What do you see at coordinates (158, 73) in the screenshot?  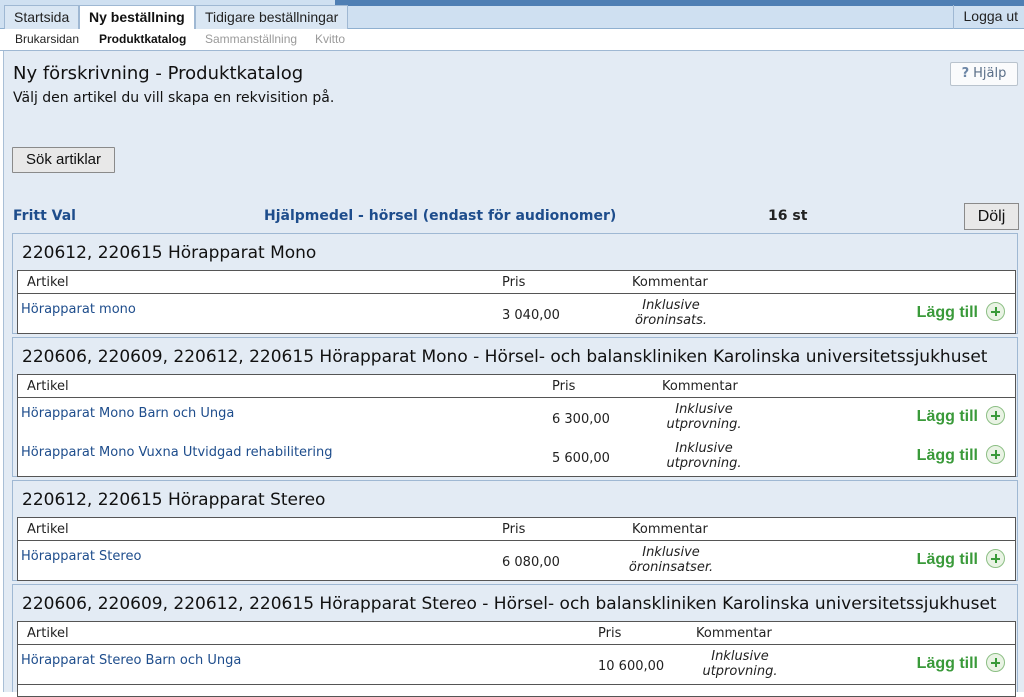 I see `page-title: Ny förskrivning - Produktkatalog` at bounding box center [158, 73].